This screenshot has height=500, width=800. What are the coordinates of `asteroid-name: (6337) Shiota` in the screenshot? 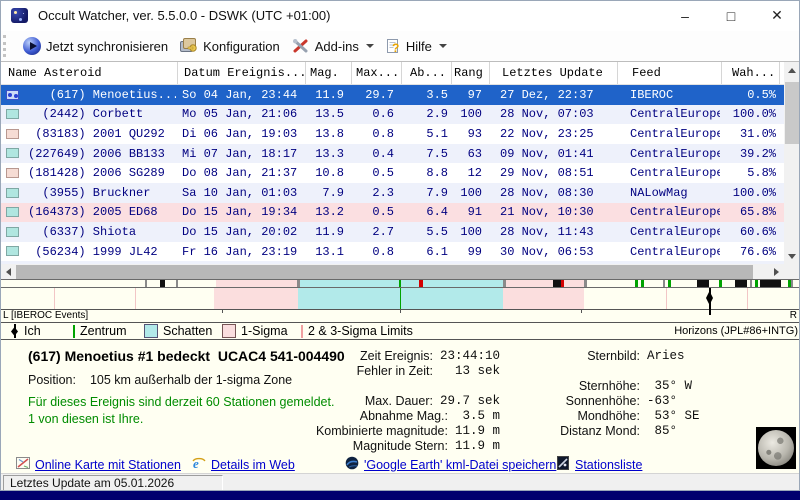 It's located at (82, 231).